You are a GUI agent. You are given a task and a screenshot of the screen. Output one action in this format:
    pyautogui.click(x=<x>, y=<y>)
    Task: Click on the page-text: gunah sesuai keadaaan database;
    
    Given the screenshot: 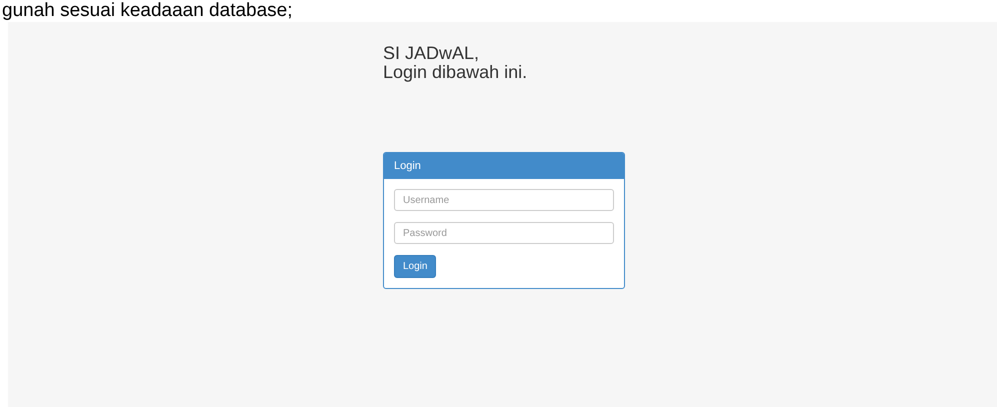 What is the action you would take?
    pyautogui.click(x=147, y=11)
    